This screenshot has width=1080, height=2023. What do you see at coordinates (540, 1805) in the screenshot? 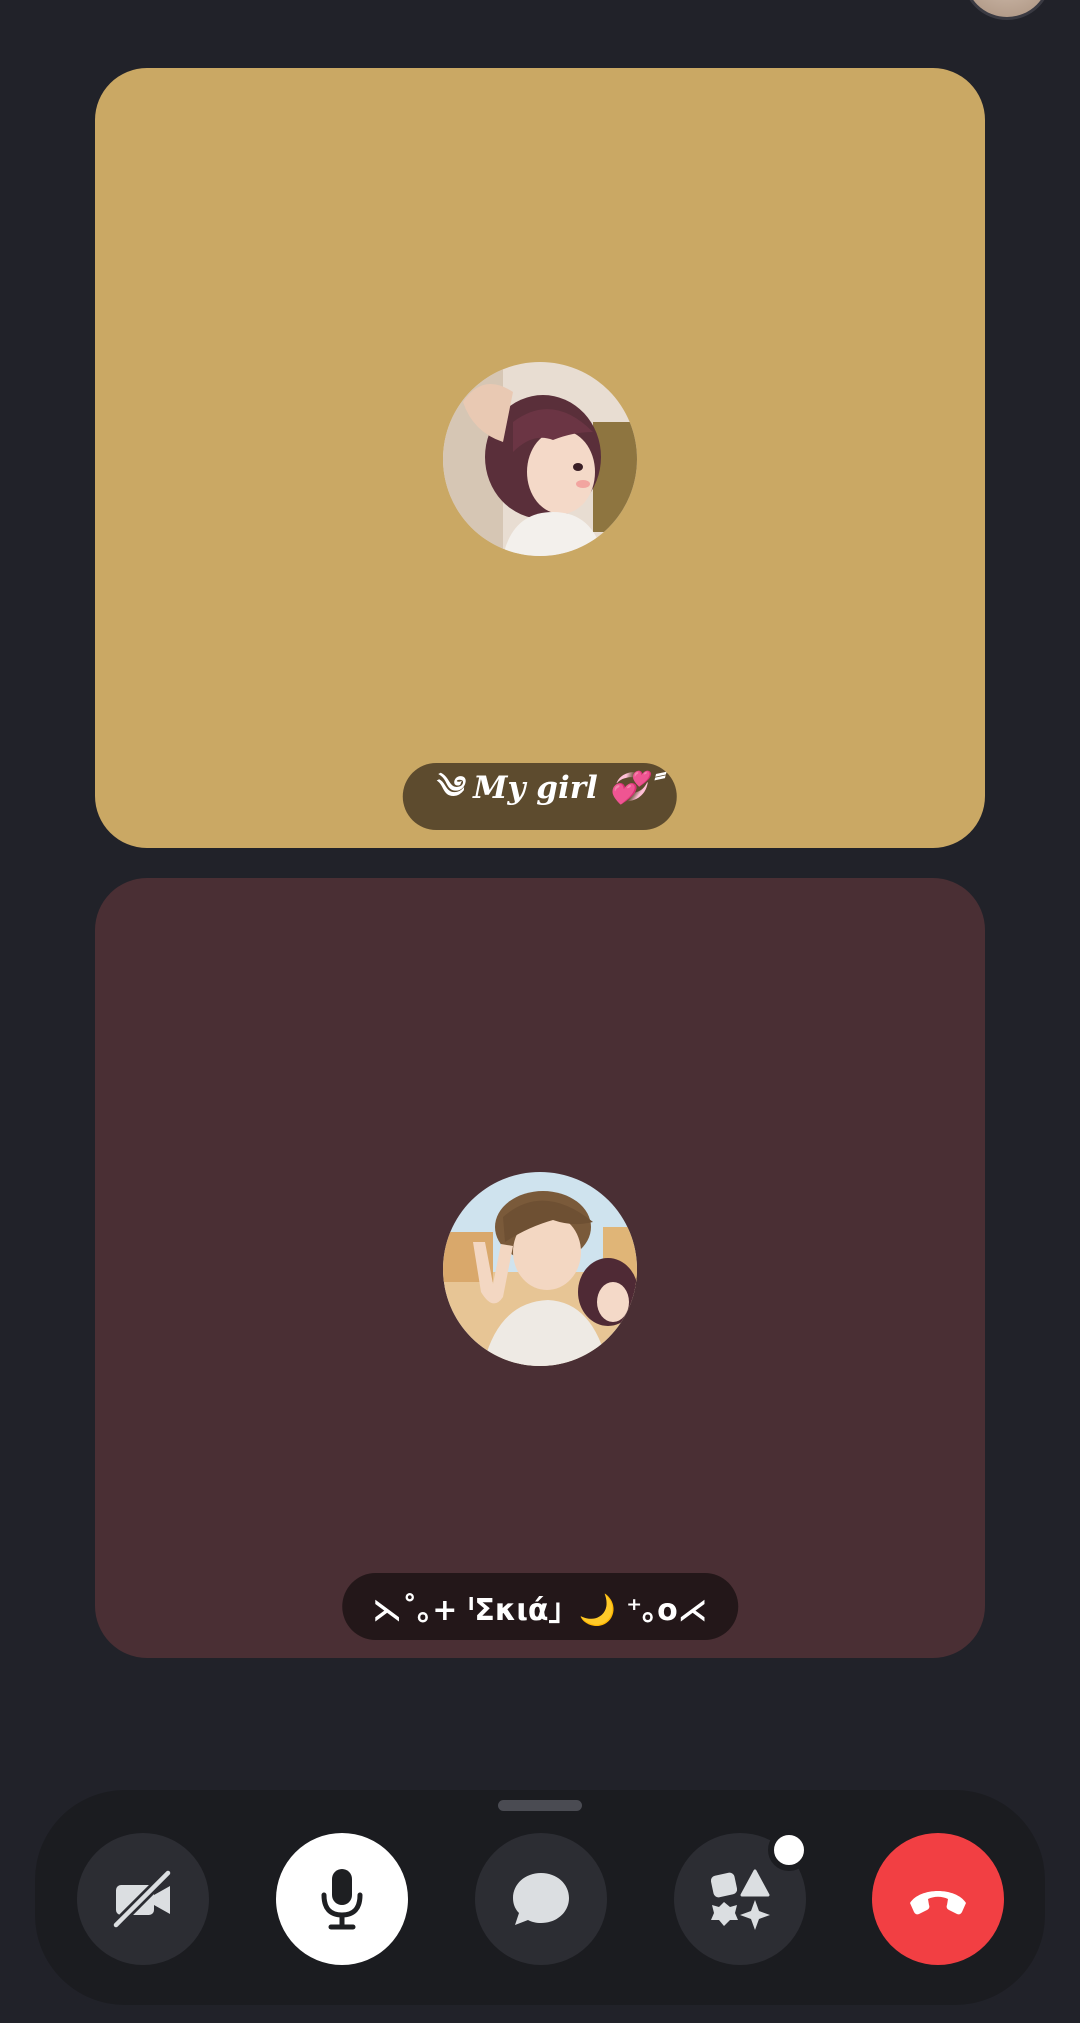
I see `drag-handle` at bounding box center [540, 1805].